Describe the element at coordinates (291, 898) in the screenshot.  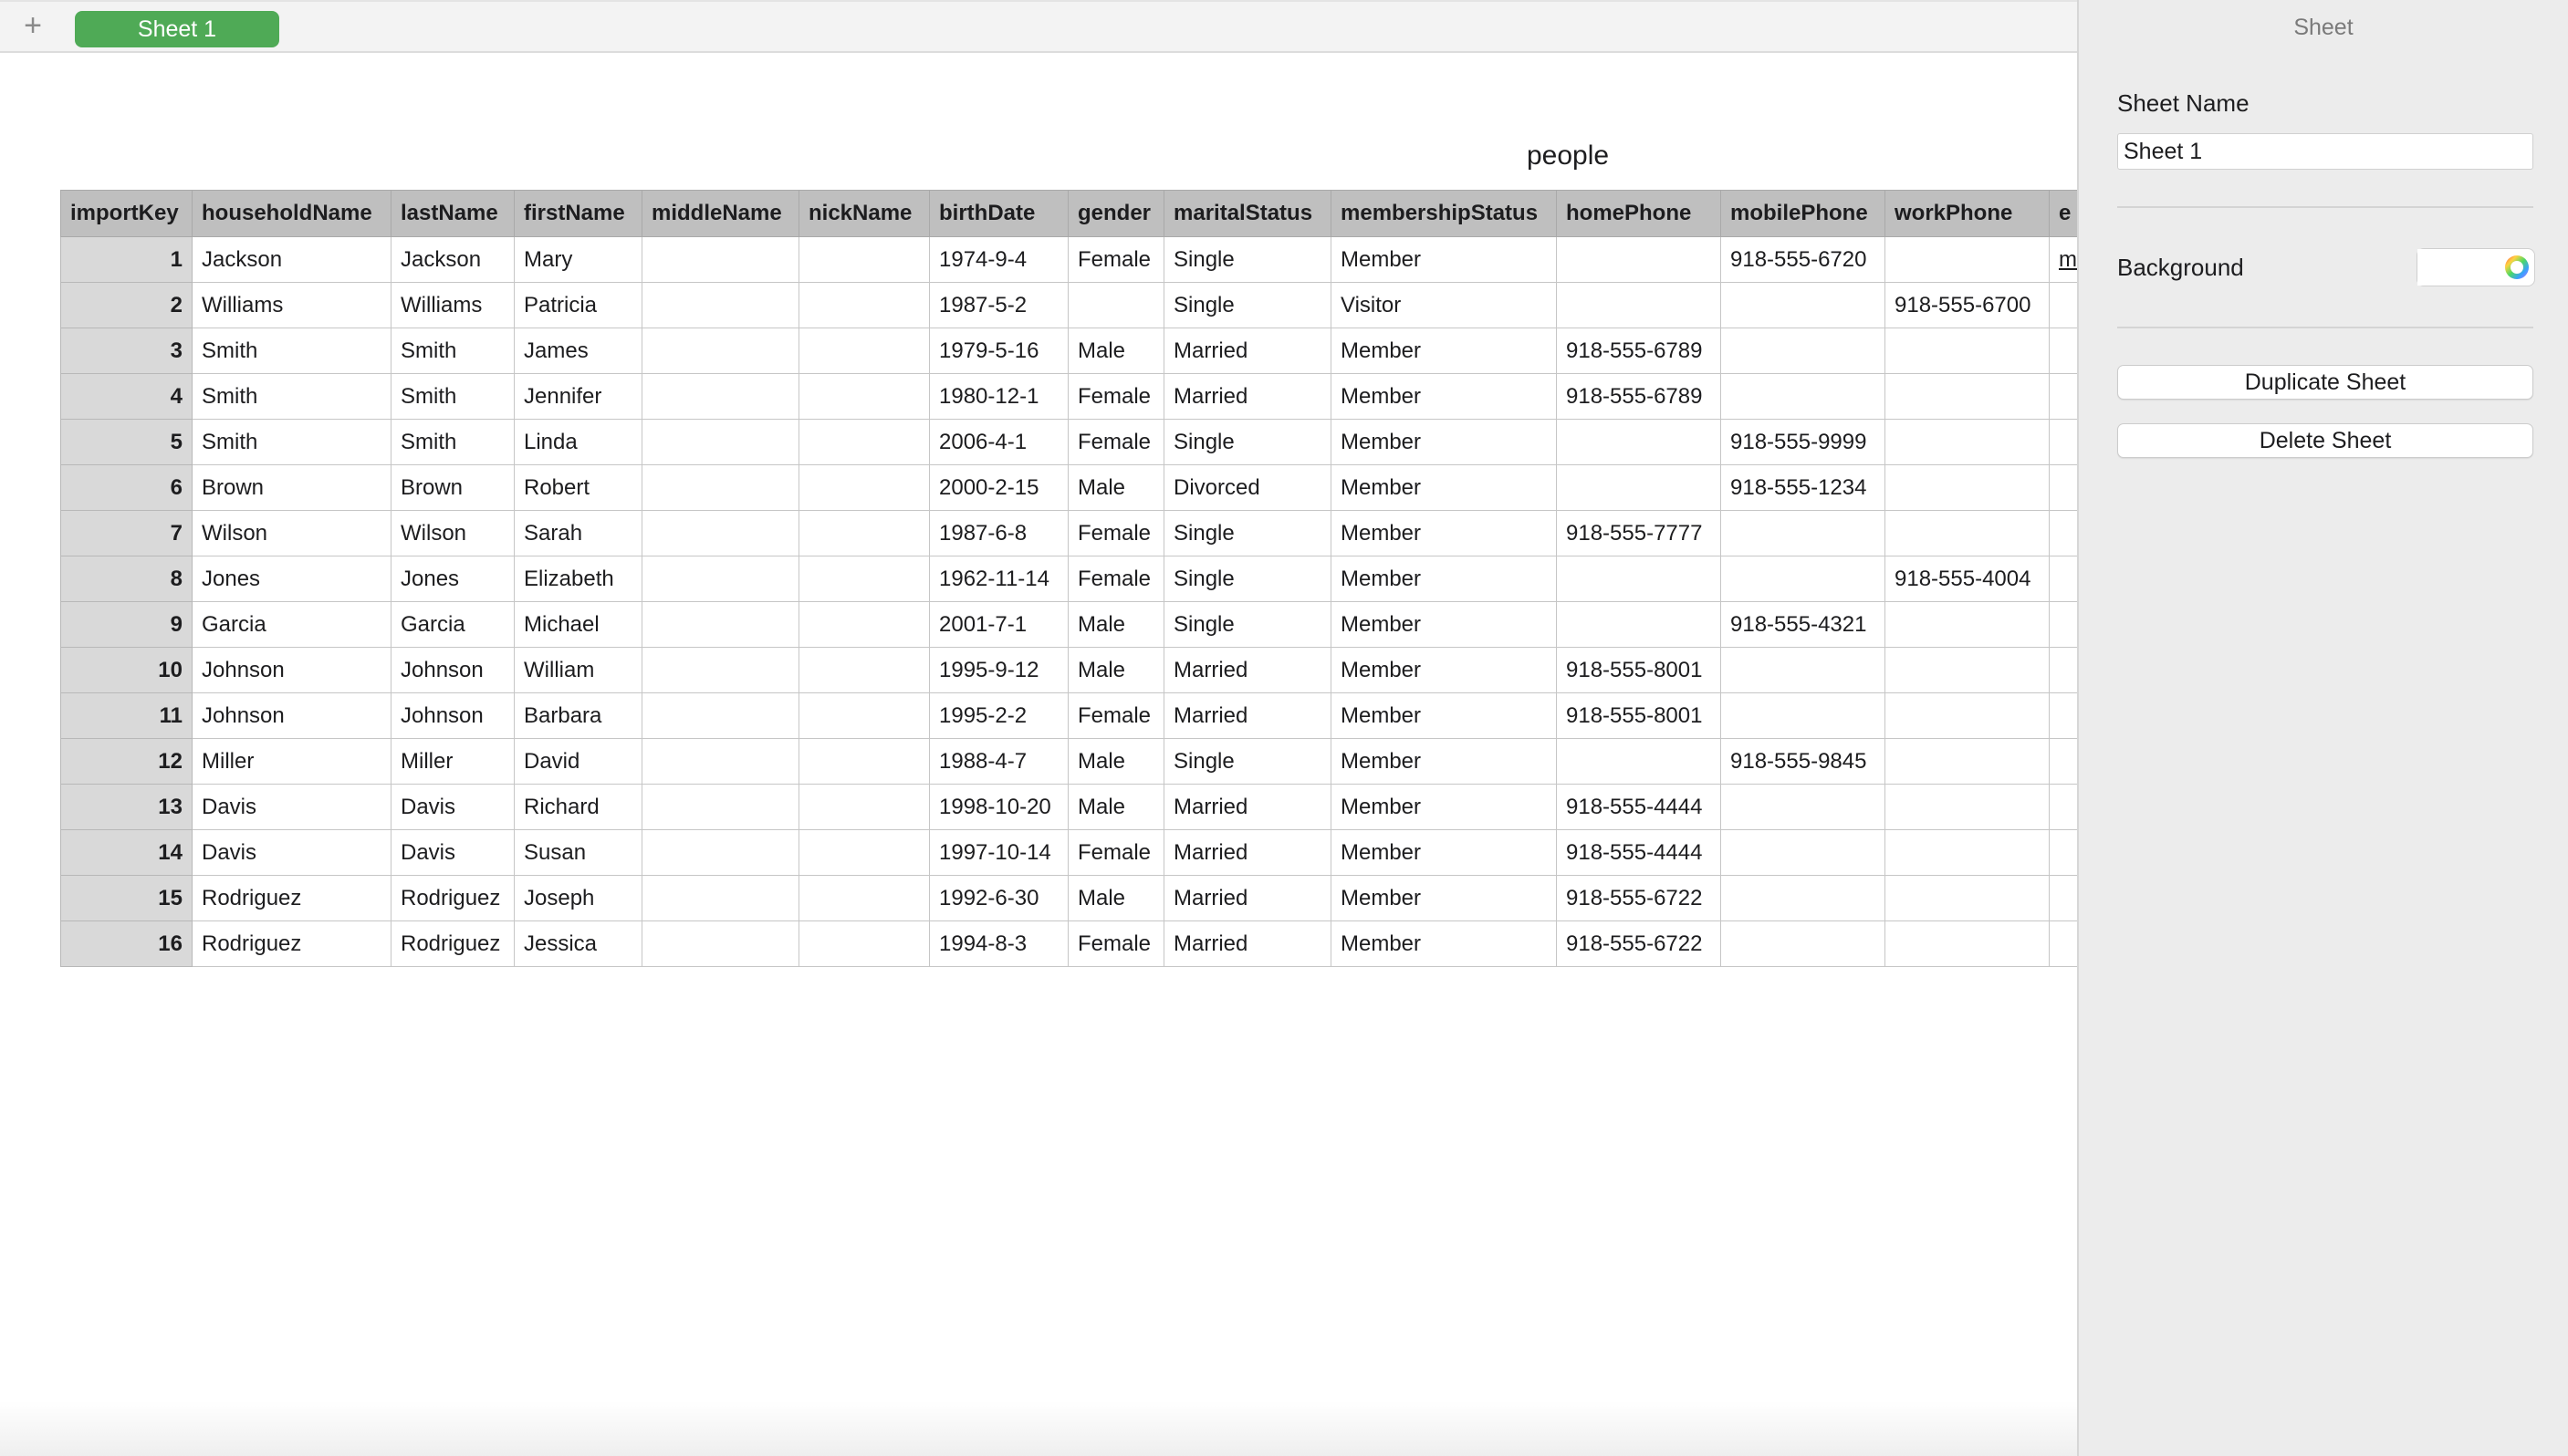
I see `table-cell-householdName: Rodriguez` at that location.